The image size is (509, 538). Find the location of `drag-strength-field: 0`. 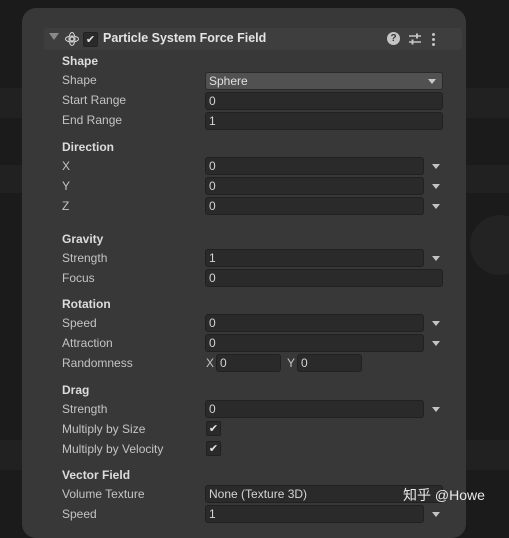

drag-strength-field: 0 is located at coordinates (314, 409).